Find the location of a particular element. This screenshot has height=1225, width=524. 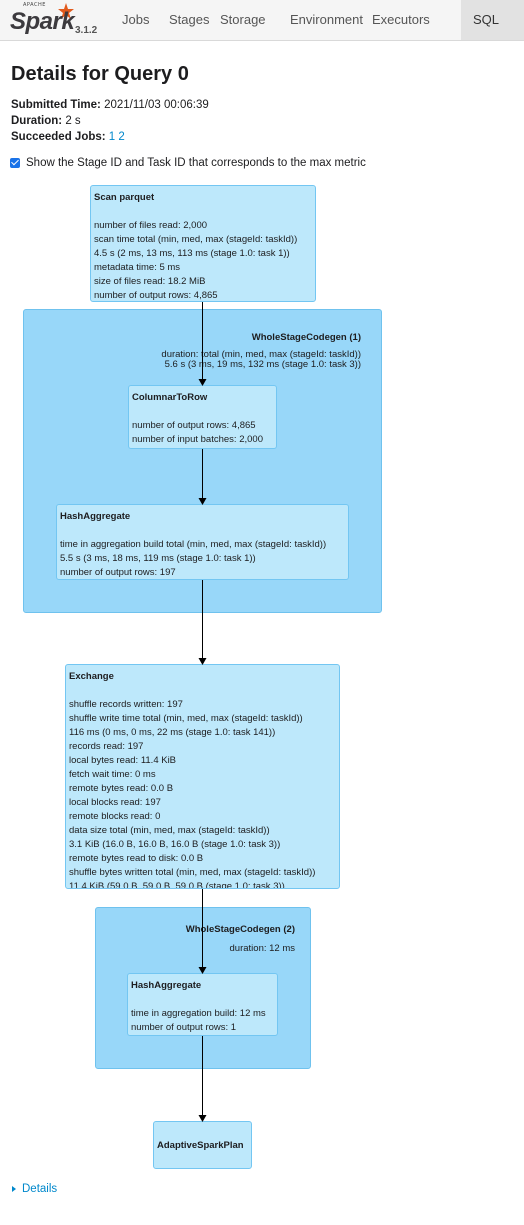

node-metric: number of output rows: 1 is located at coordinates (184, 1027).